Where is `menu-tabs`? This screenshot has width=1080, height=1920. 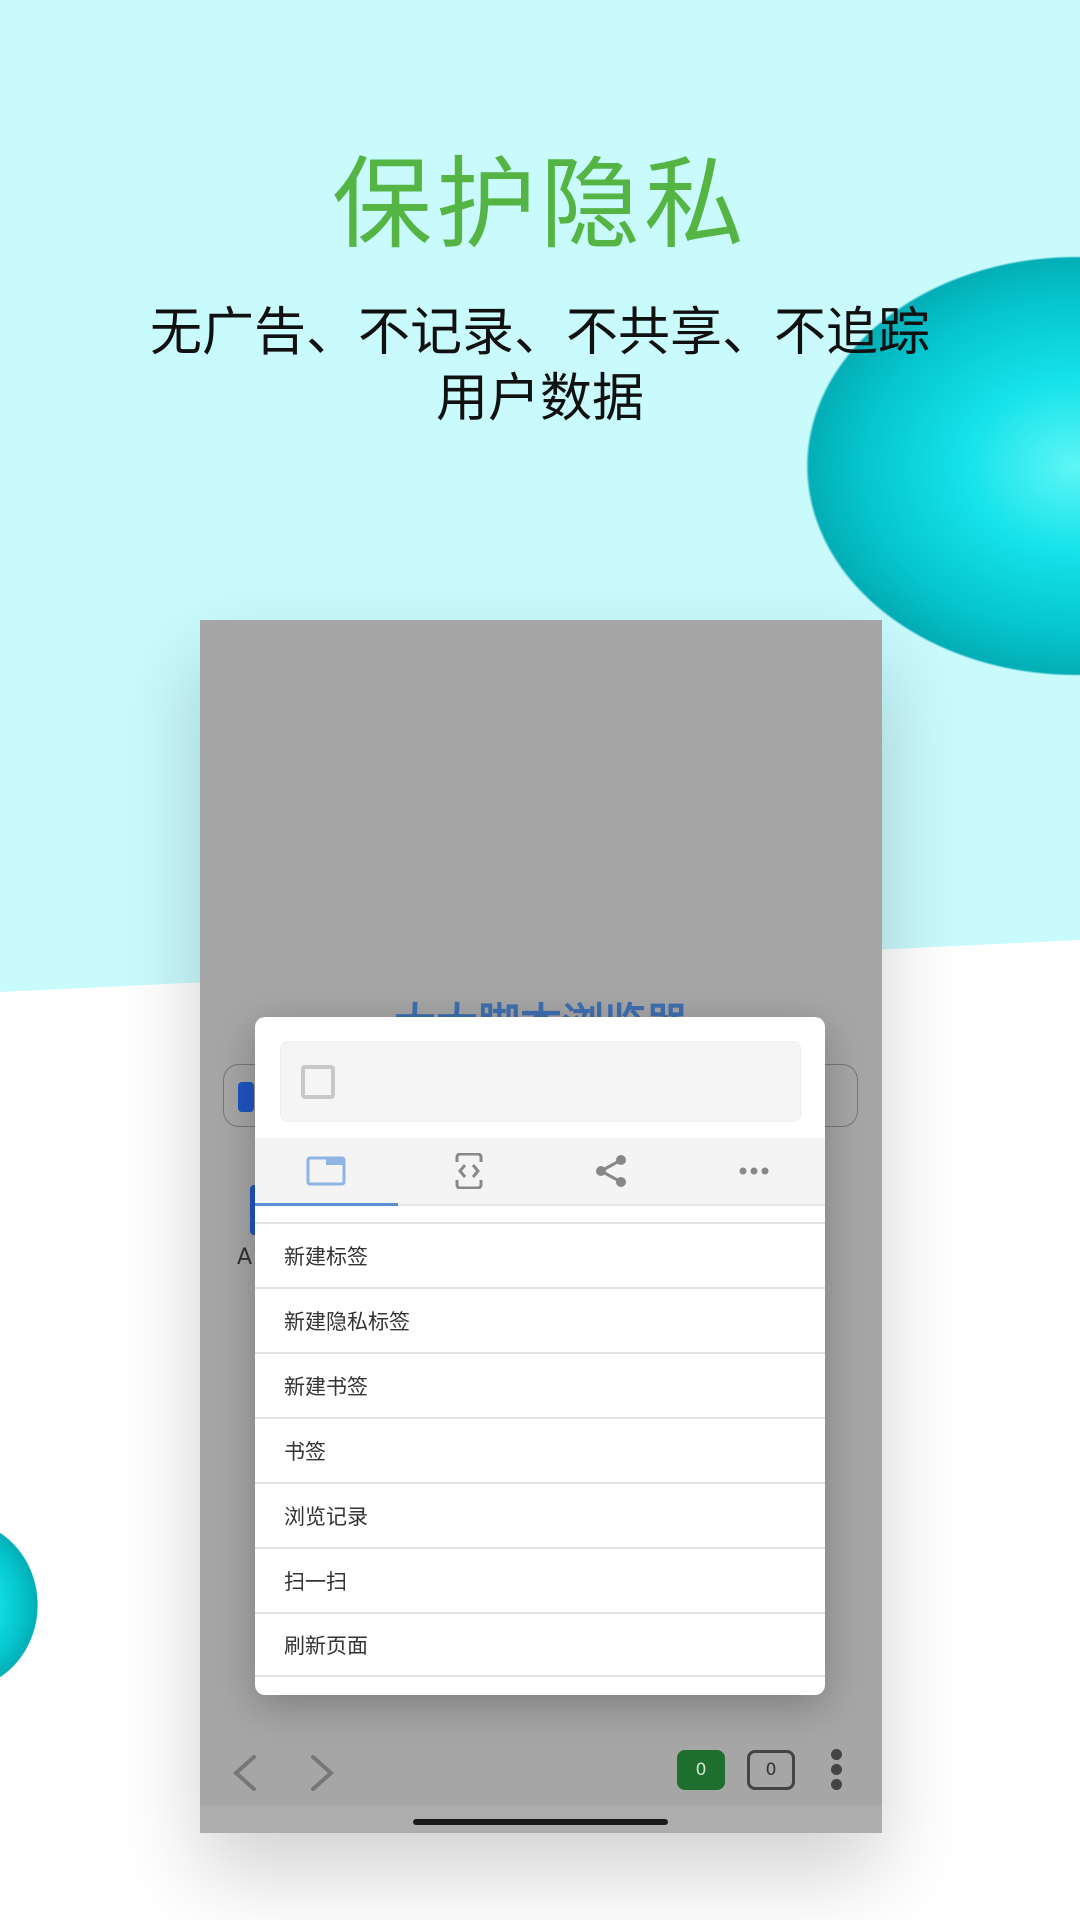 menu-tabs is located at coordinates (540, 1172).